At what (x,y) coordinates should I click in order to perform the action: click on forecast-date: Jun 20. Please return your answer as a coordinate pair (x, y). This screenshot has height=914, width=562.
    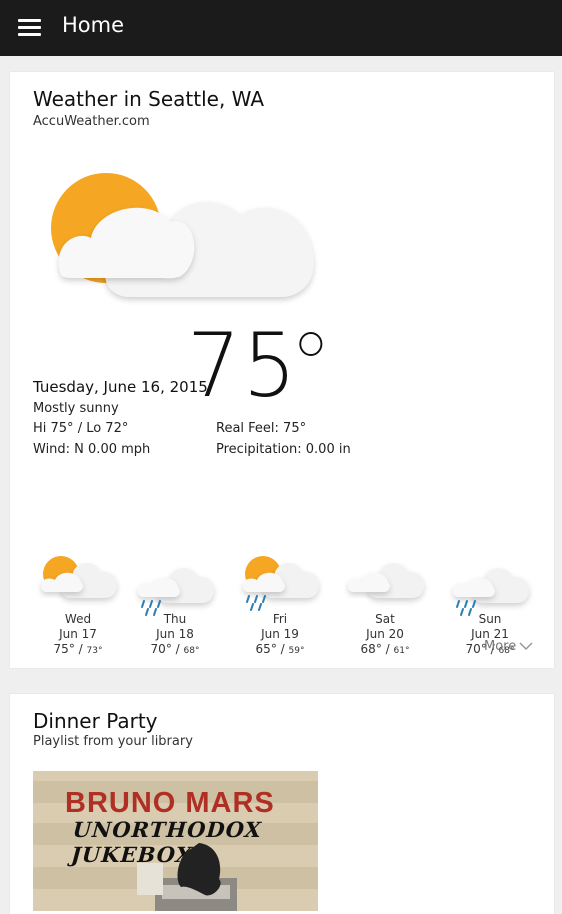
    Looking at the image, I should click on (385, 634).